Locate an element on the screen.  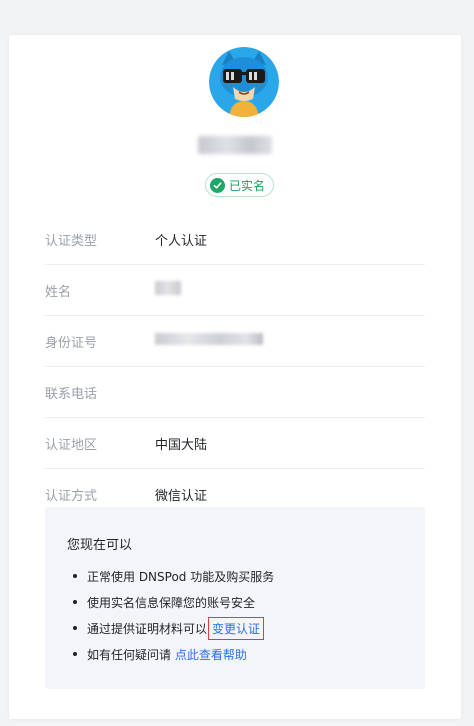
username is located at coordinates (235, 147).